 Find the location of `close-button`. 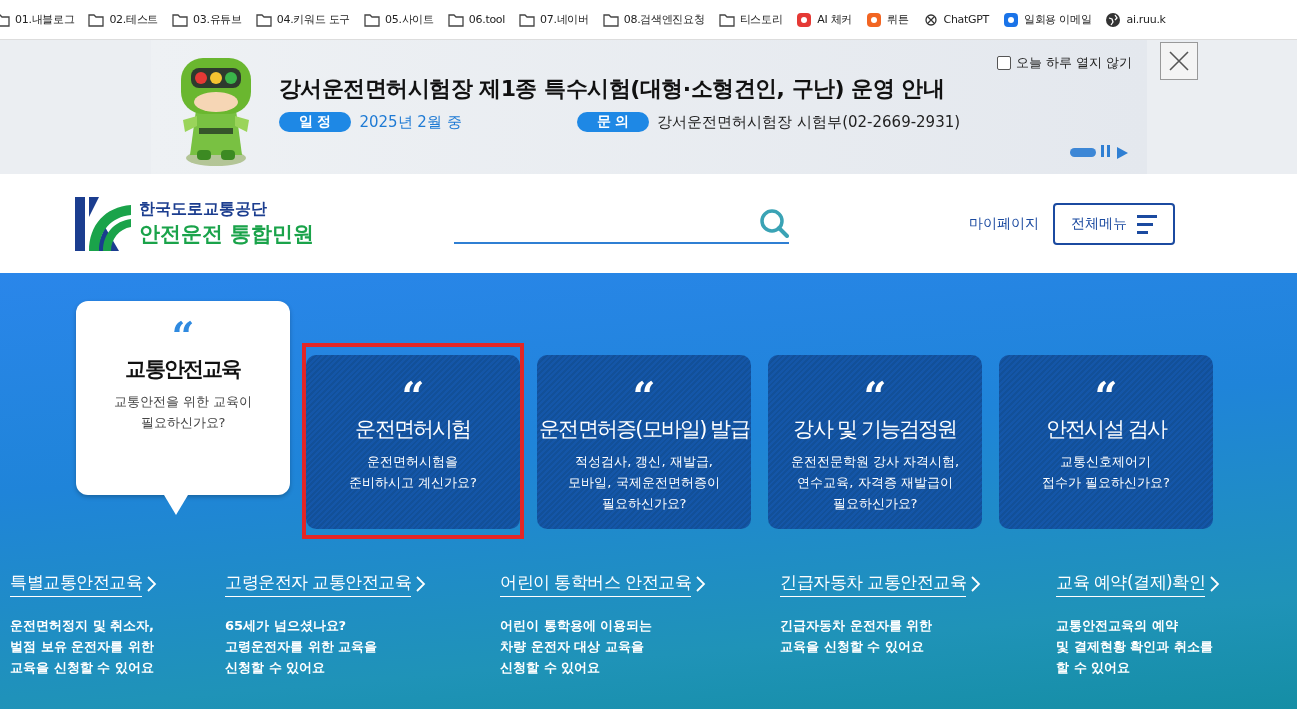

close-button is located at coordinates (1178, 61).